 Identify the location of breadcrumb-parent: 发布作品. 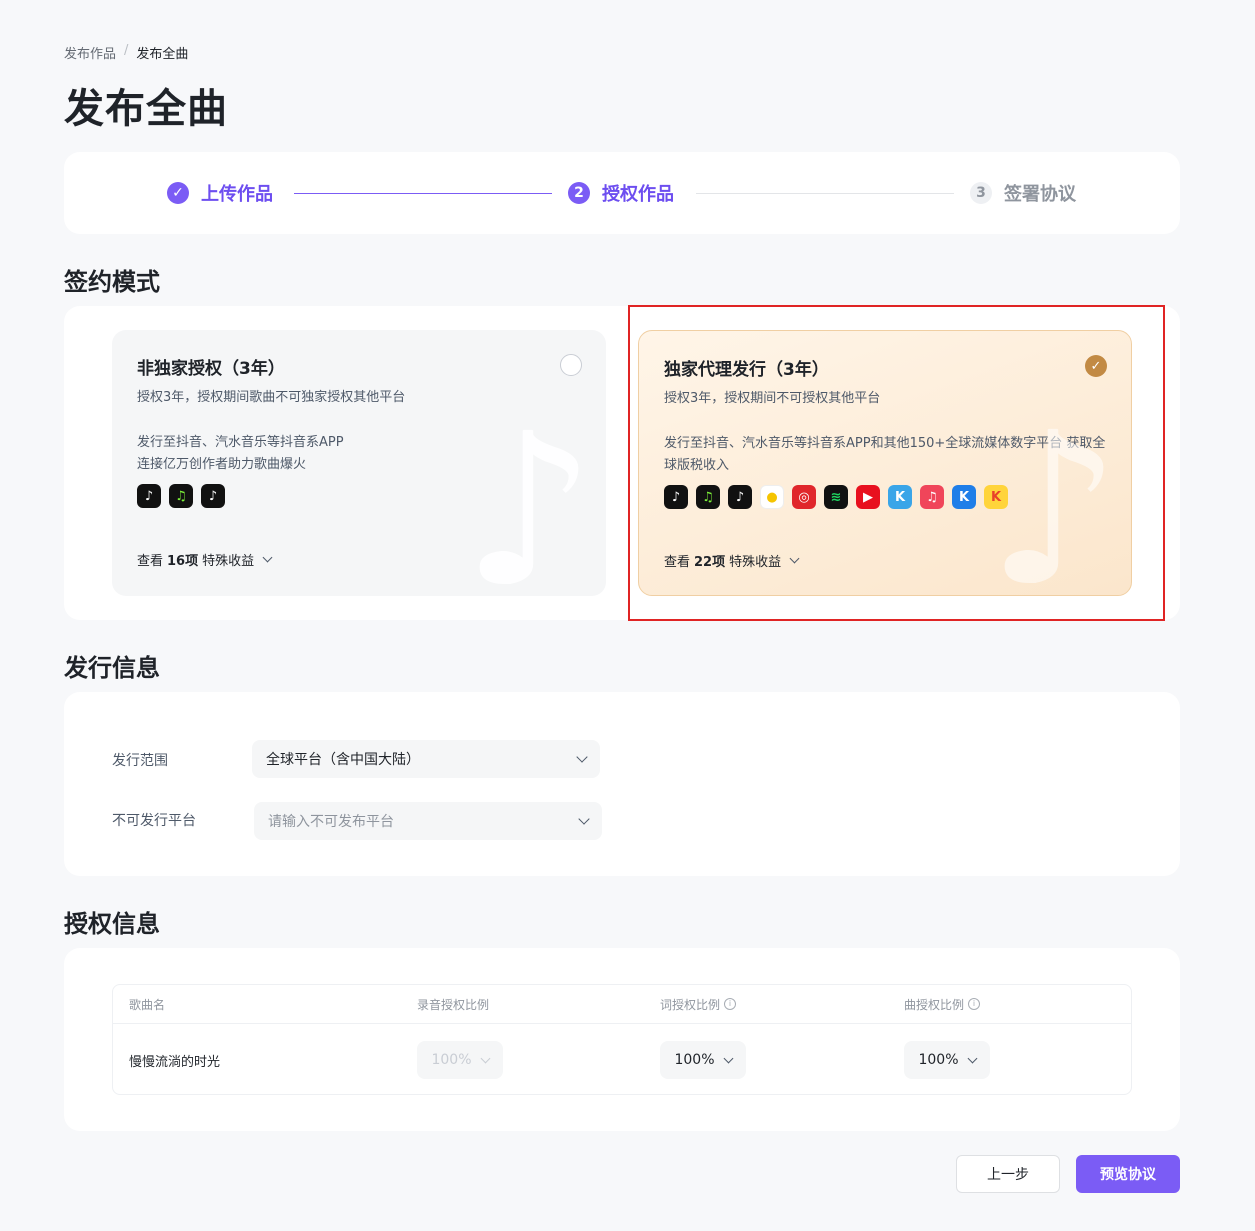
(90, 52).